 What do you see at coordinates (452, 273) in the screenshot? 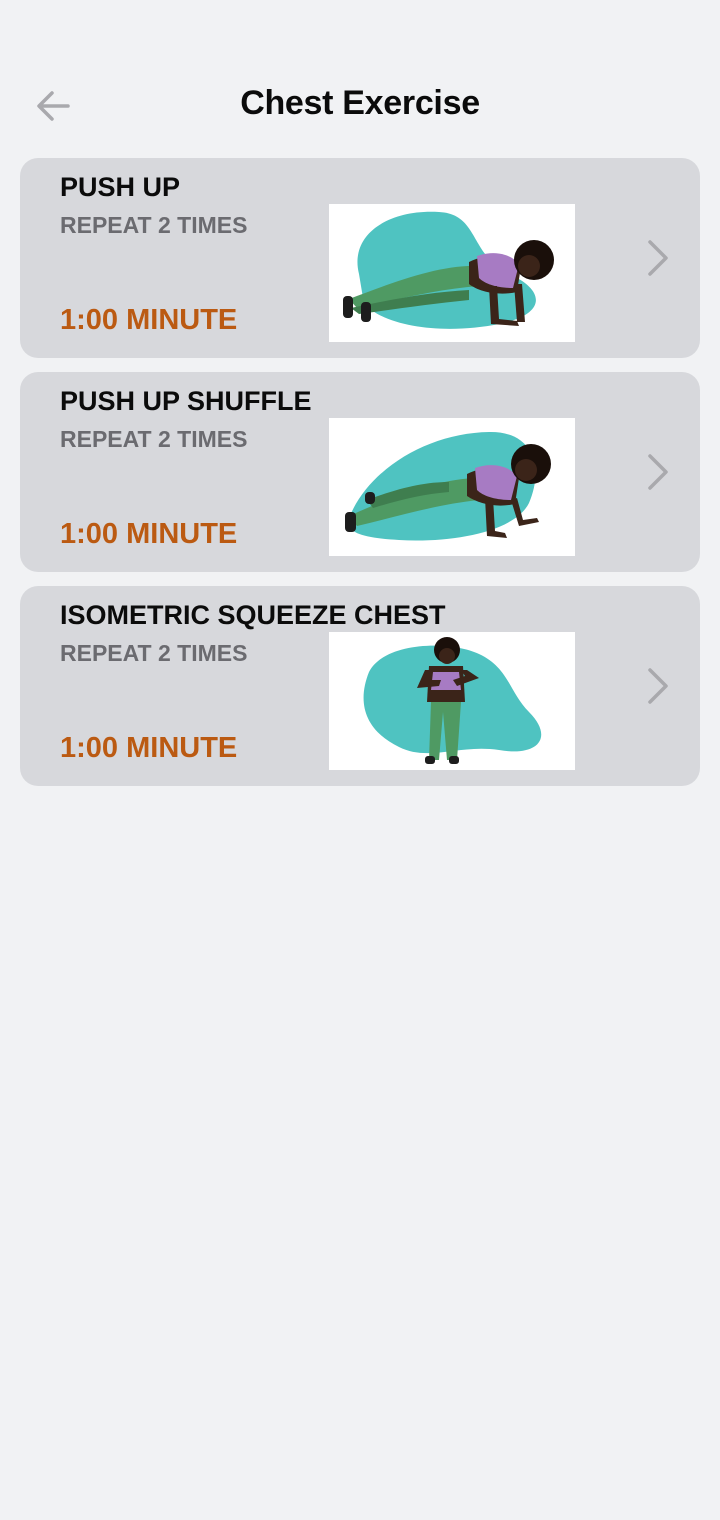
I see `push-up-illustration` at bounding box center [452, 273].